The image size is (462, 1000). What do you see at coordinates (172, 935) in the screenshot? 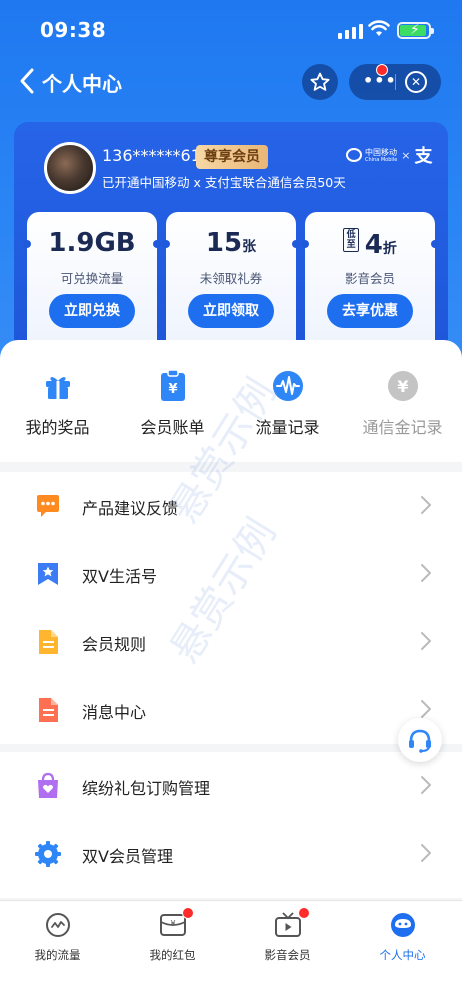
I see `tab-my-red-packet: ¥ 我的红包` at bounding box center [172, 935].